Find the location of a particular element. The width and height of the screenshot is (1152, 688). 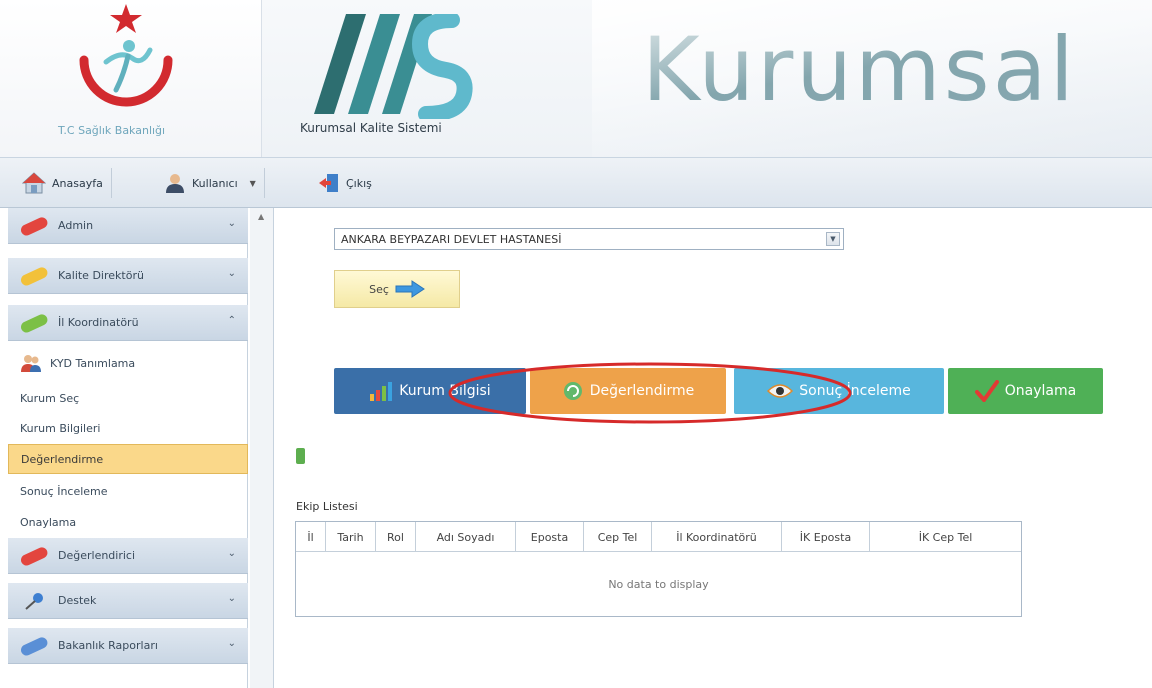

kks-logo-icon is located at coordinates (393, 66).